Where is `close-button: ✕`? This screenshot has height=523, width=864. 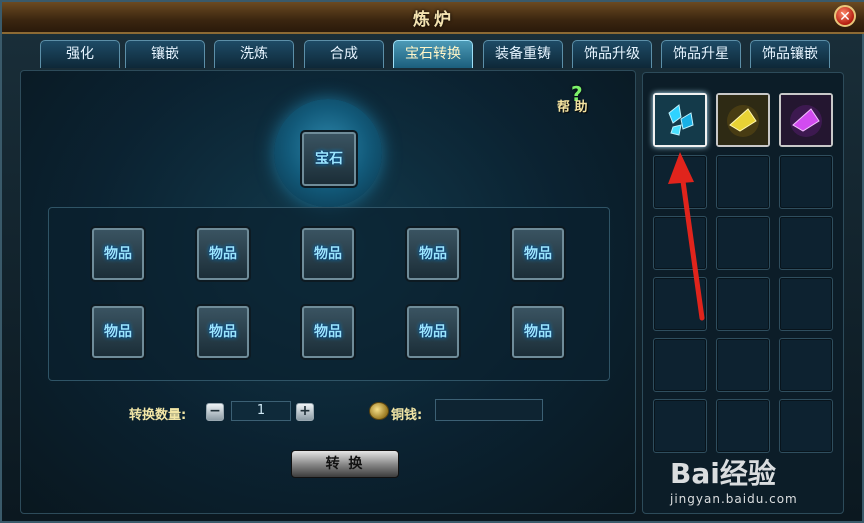 close-button: ✕ is located at coordinates (845, 16).